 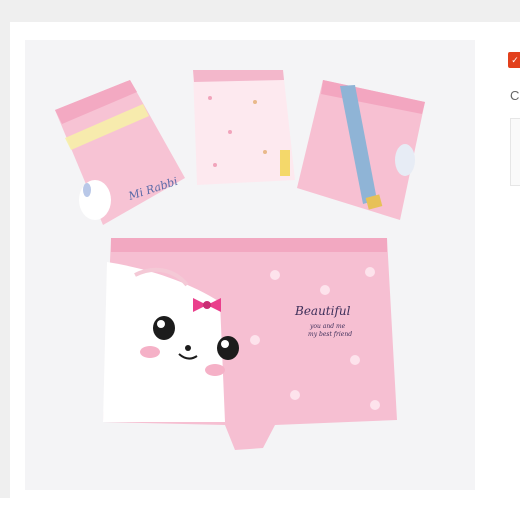 What do you see at coordinates (515, 95) in the screenshot?
I see `side-panel-label: C` at bounding box center [515, 95].